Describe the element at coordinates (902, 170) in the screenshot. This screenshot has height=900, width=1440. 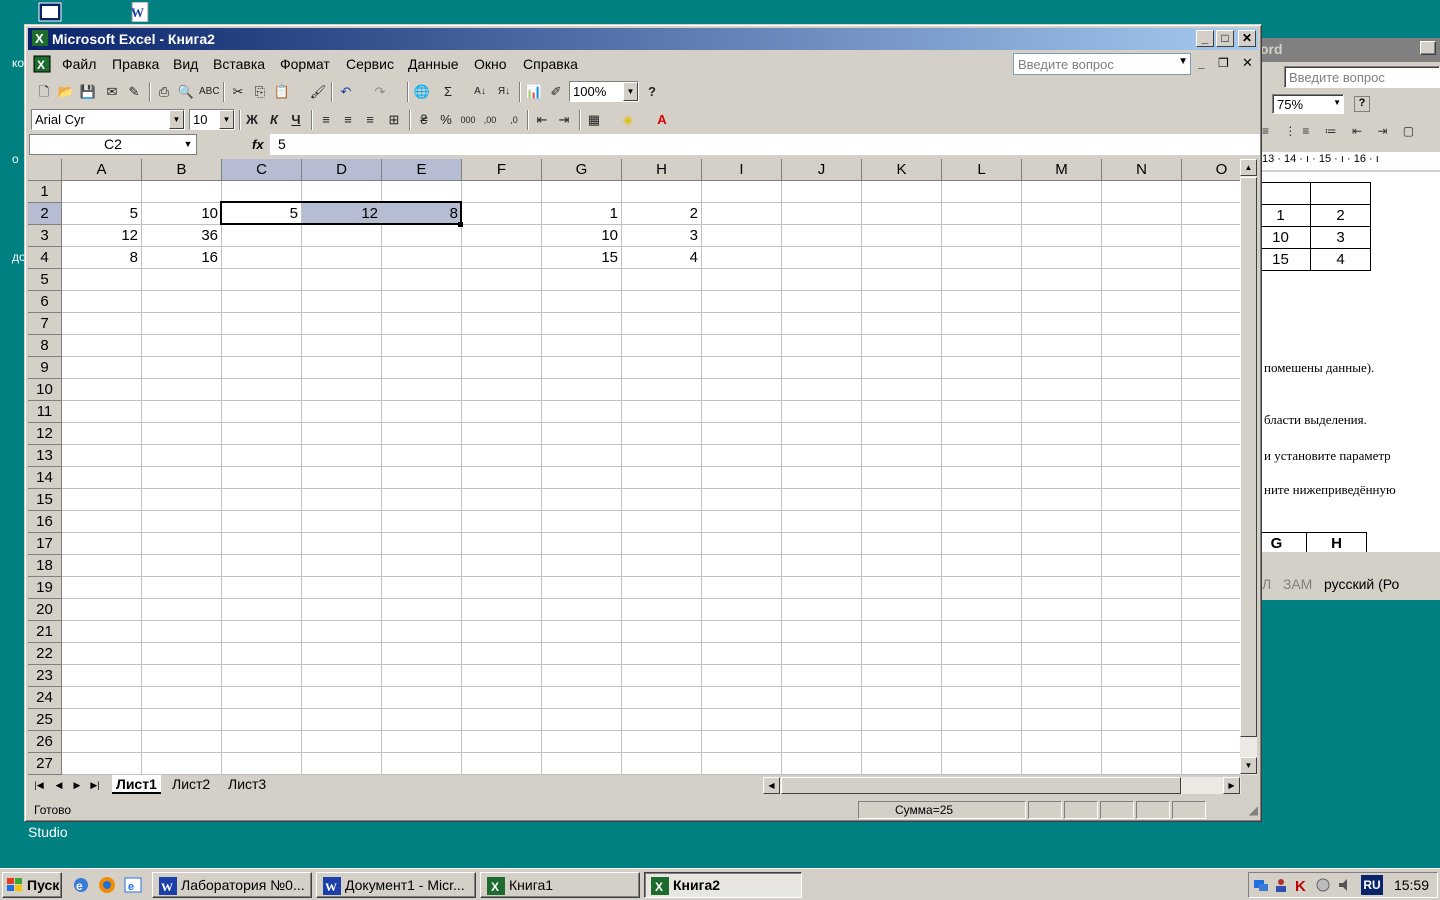
I see `column-header-k: K` at that location.